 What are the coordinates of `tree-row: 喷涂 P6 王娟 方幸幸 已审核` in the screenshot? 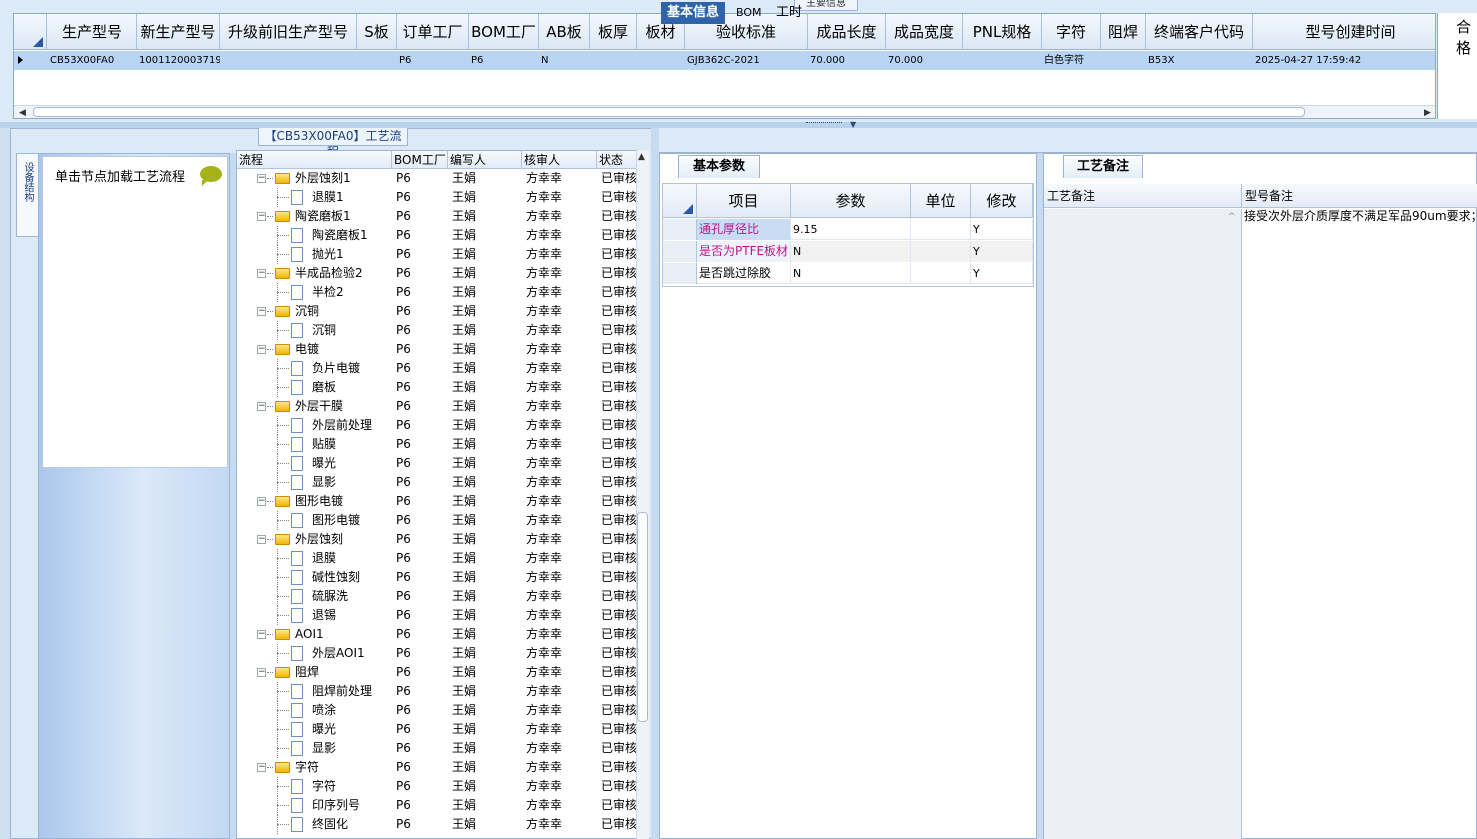 It's located at (442, 710).